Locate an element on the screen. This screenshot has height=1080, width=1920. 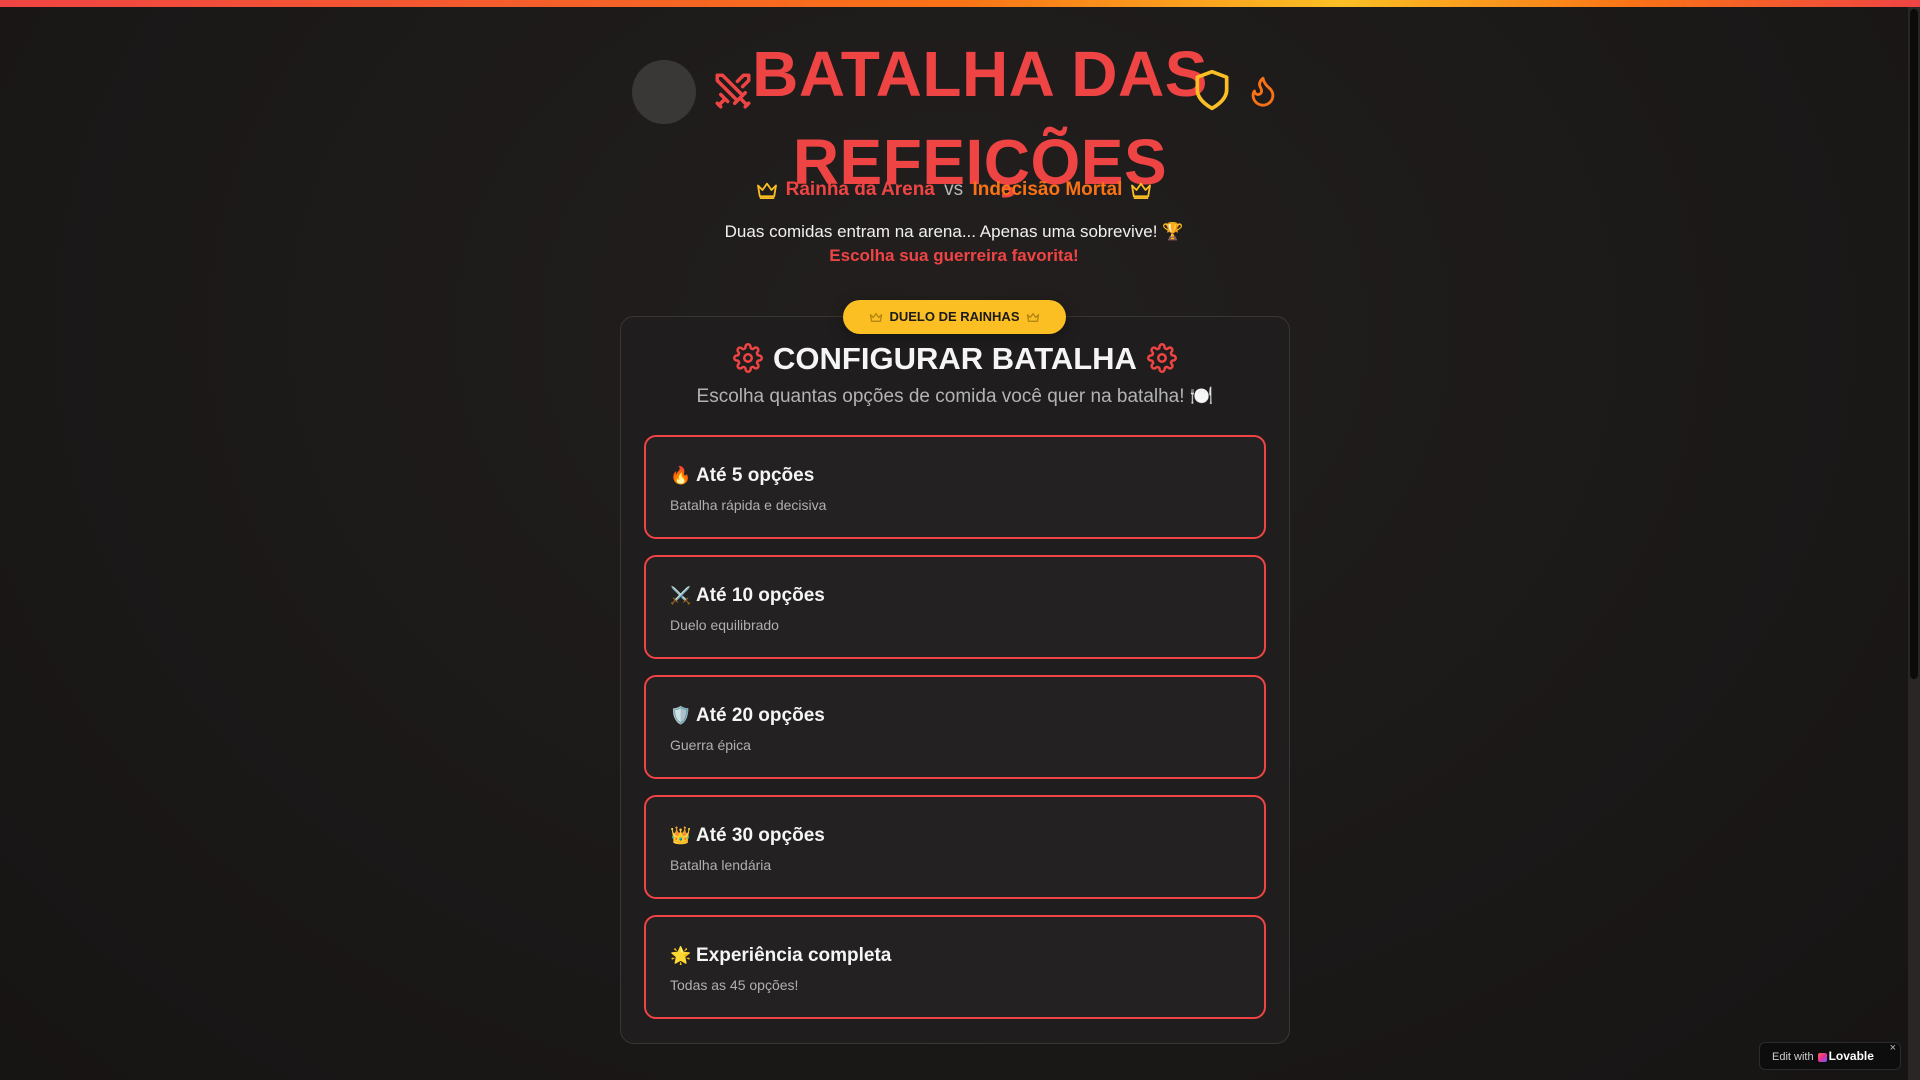
queen-b-label: Indecisão Mortal is located at coordinates (1047, 189).